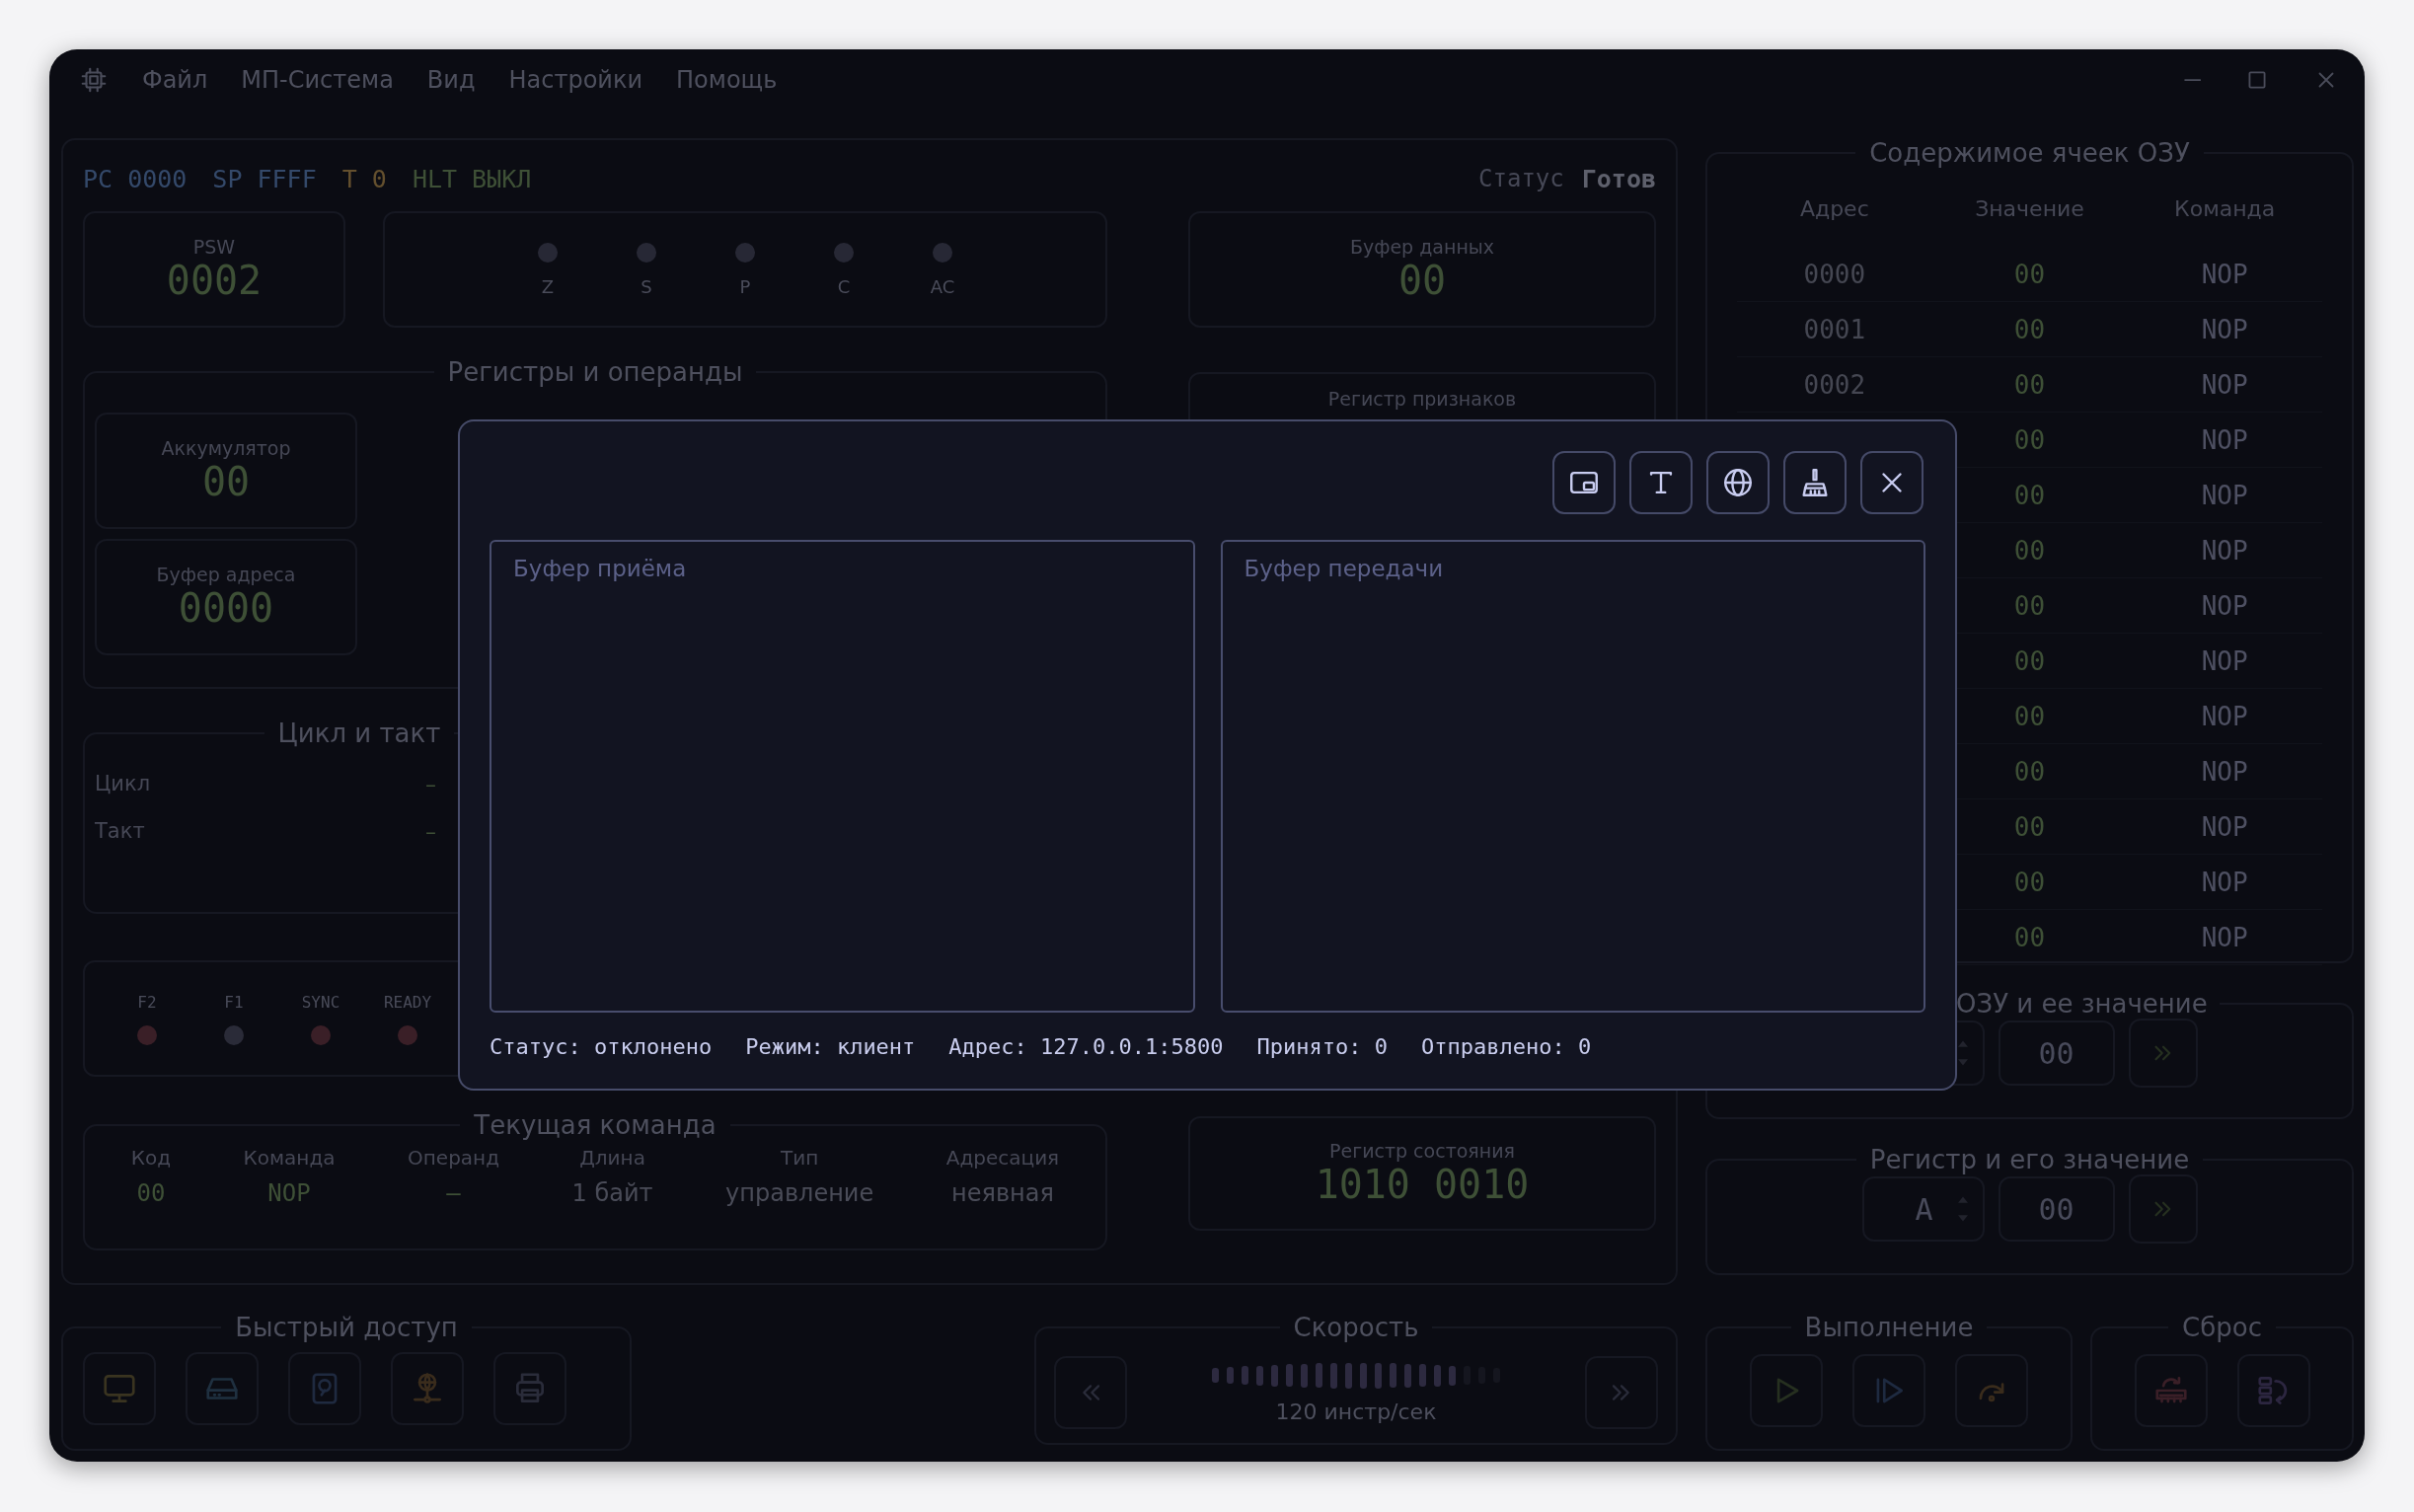 This screenshot has width=2414, height=1512. What do you see at coordinates (472, 178) in the screenshot?
I see `register-readout: HLT ВЫКЛ` at bounding box center [472, 178].